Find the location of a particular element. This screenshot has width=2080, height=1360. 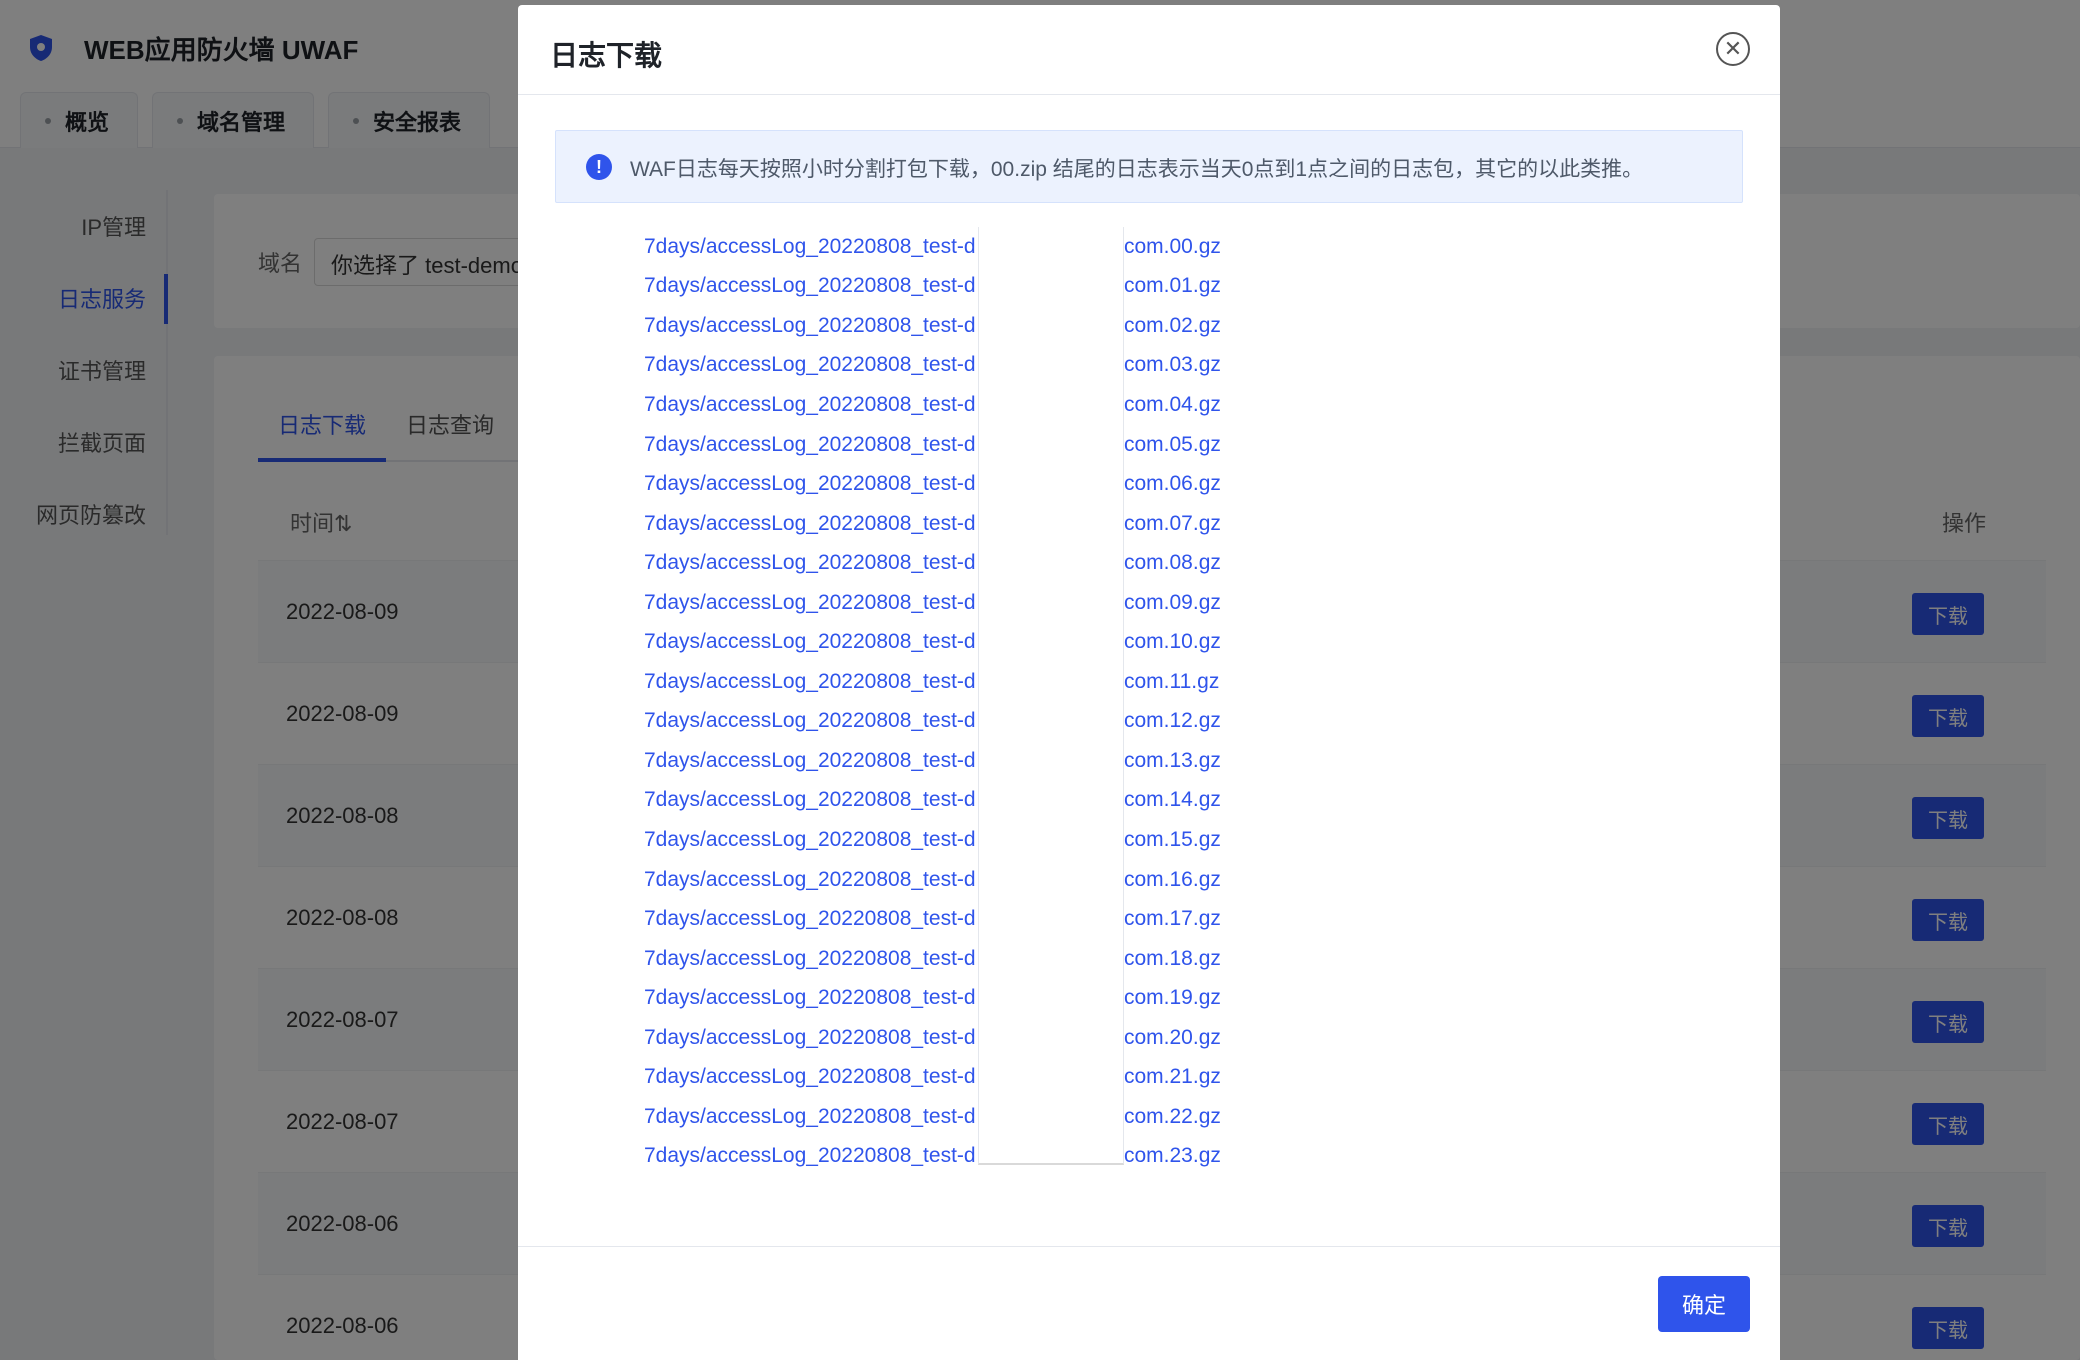

file-download-link: 7days/accessLog_20220808_test-d com.09.gz is located at coordinates (944, 603).